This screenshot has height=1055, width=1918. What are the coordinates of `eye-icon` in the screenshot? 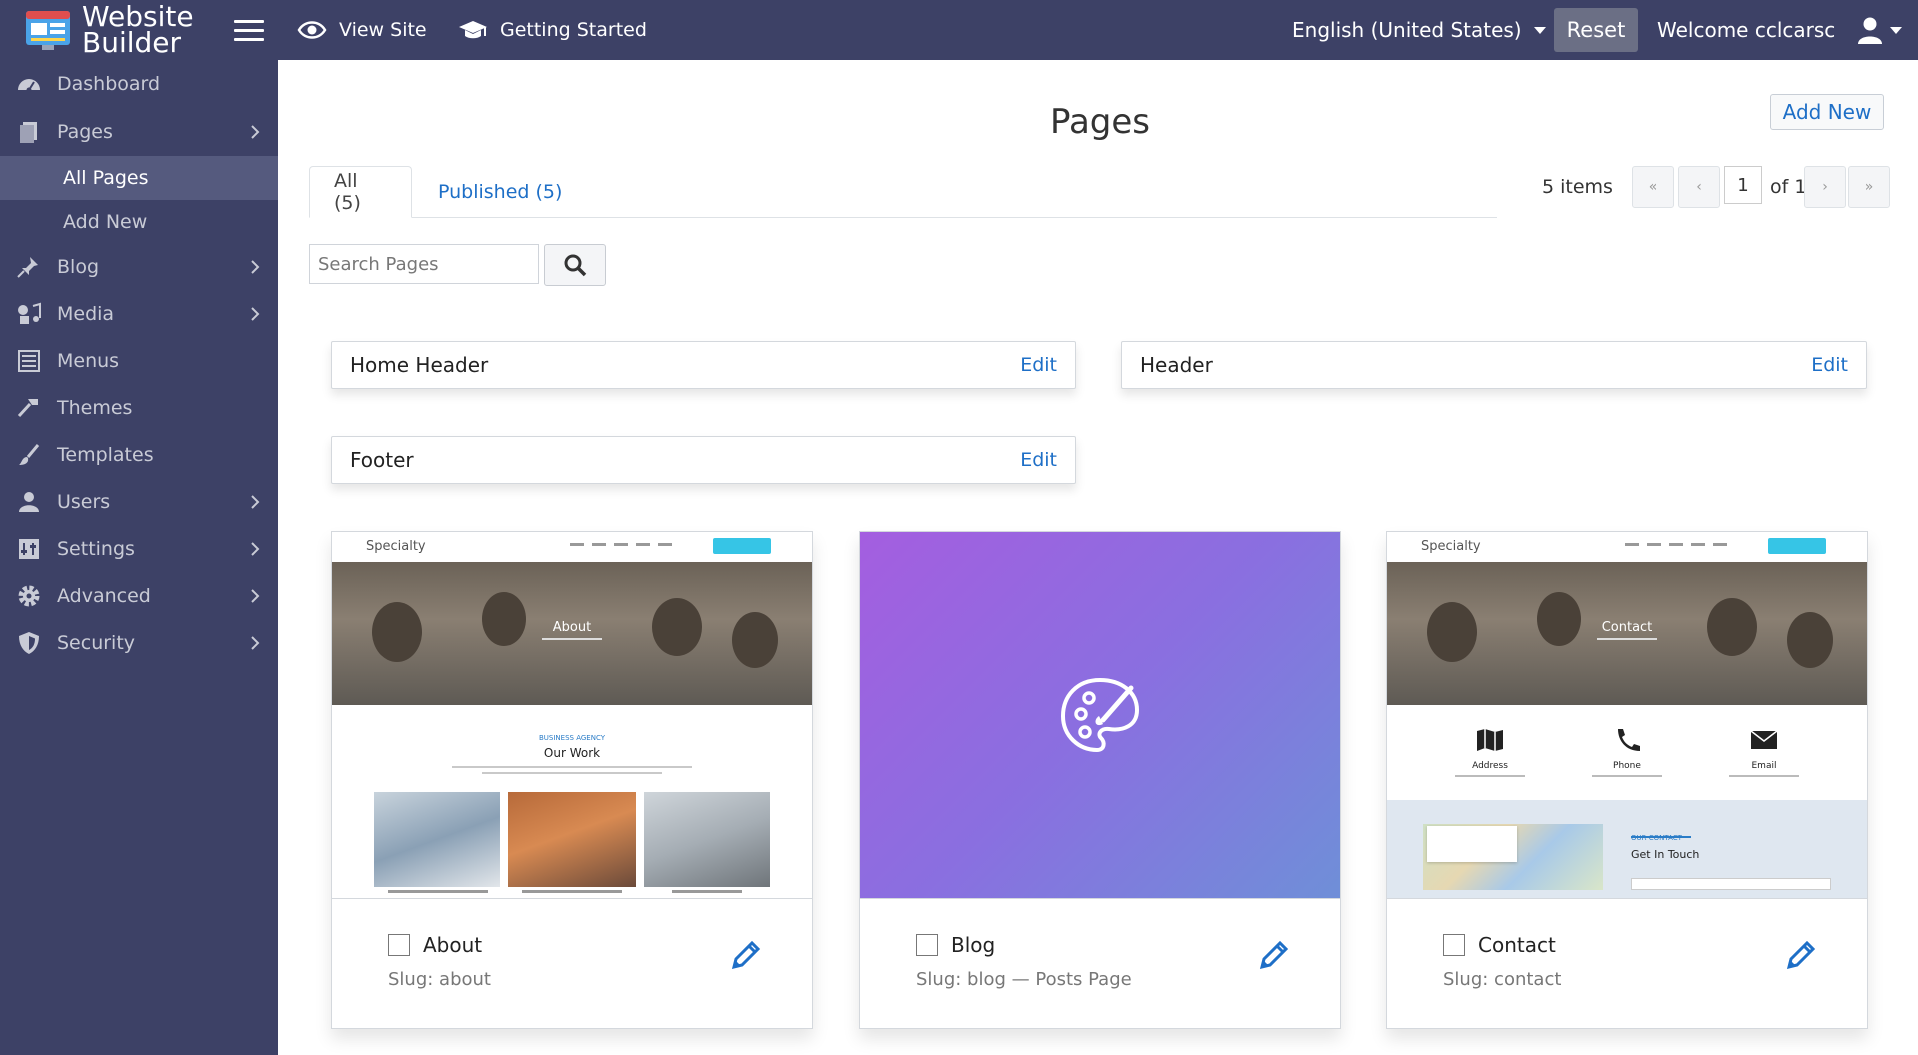 It's located at (312, 30).